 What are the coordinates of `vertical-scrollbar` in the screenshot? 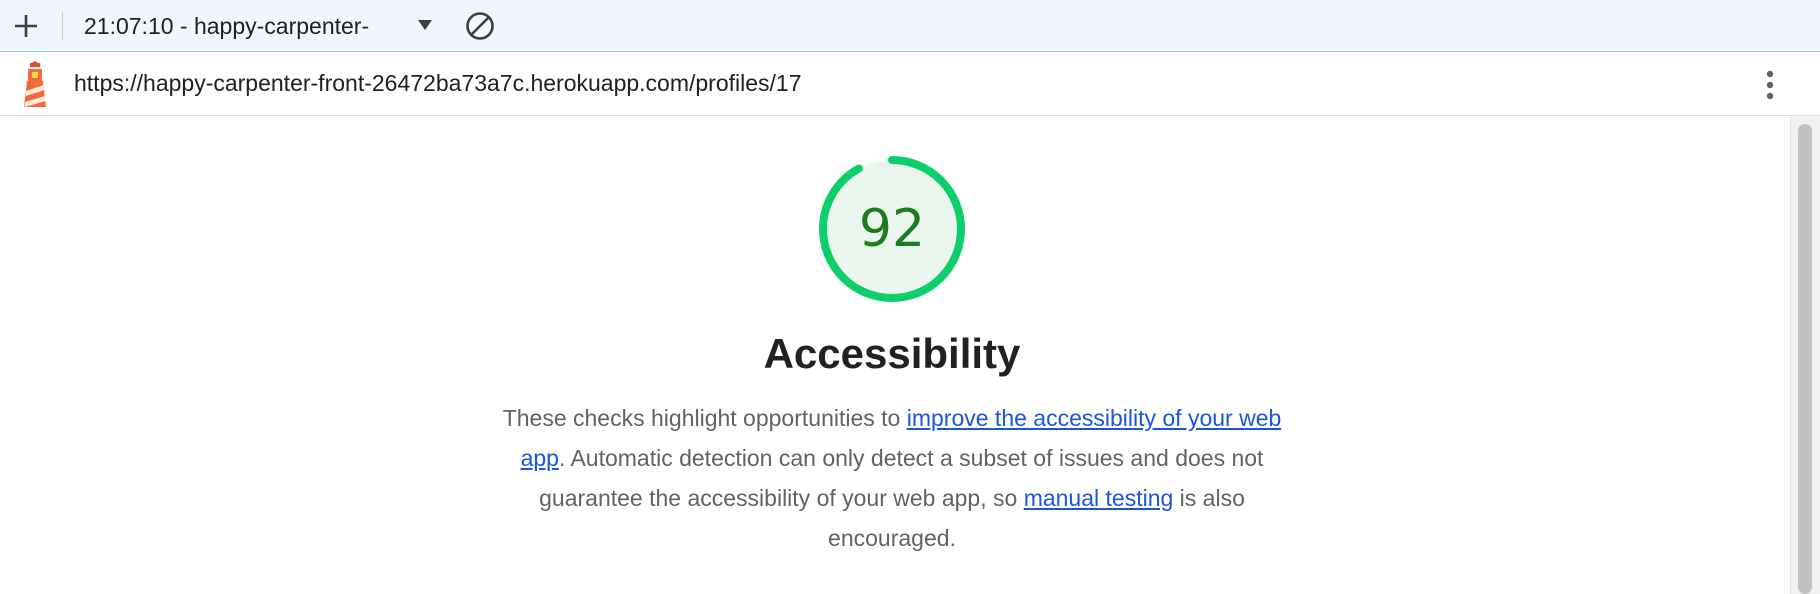 It's located at (1805, 355).